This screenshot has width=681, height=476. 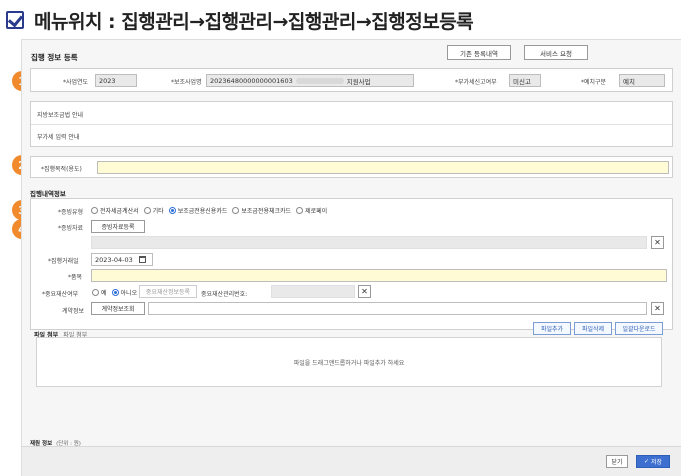 What do you see at coordinates (369, 242) in the screenshot?
I see `evidence-file-field` at bounding box center [369, 242].